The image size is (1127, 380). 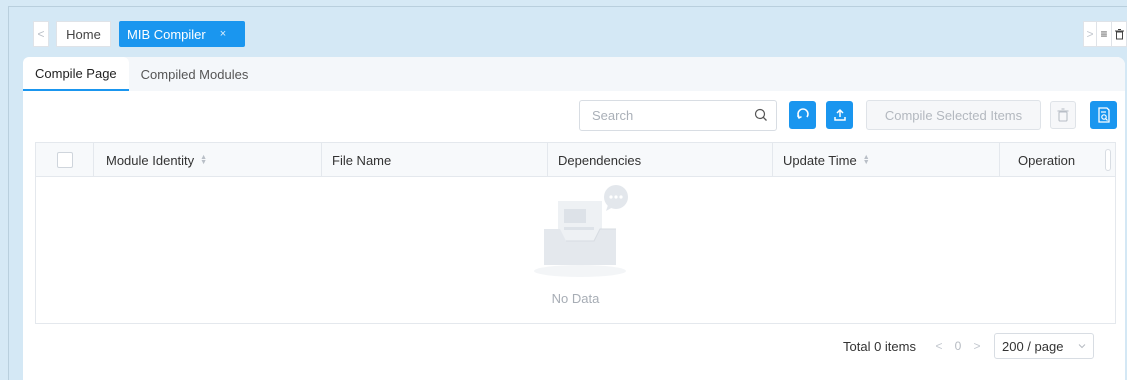 What do you see at coordinates (820, 160) in the screenshot?
I see `column-label: Update Time` at bounding box center [820, 160].